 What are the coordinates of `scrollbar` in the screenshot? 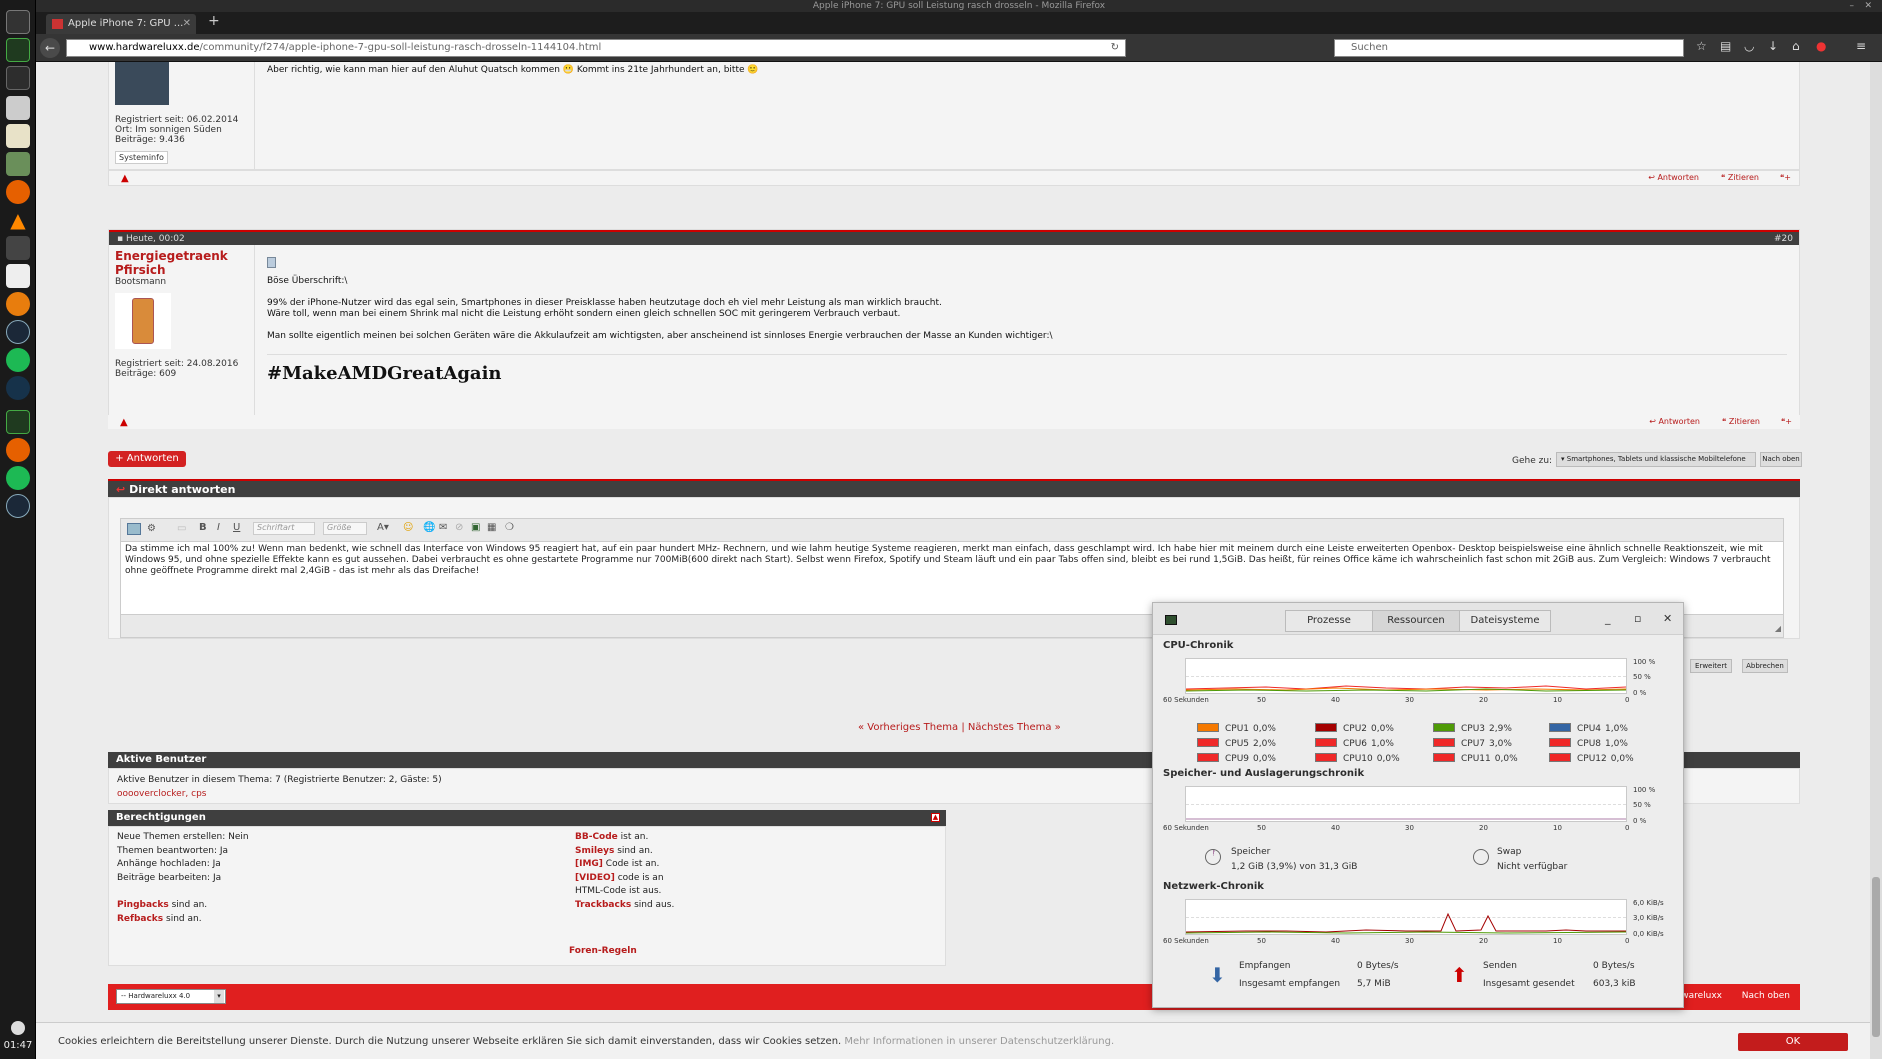 It's located at (1876, 560).